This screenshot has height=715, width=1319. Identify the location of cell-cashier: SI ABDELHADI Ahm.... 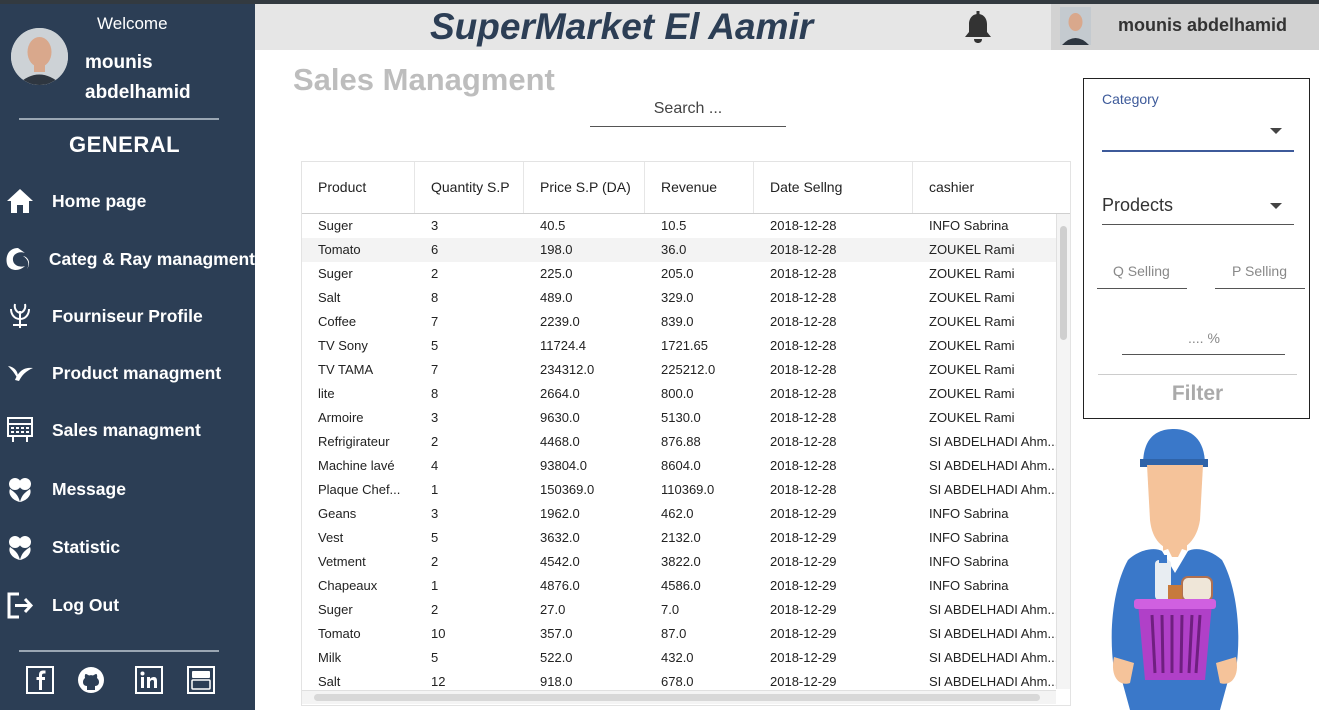
(992, 441).